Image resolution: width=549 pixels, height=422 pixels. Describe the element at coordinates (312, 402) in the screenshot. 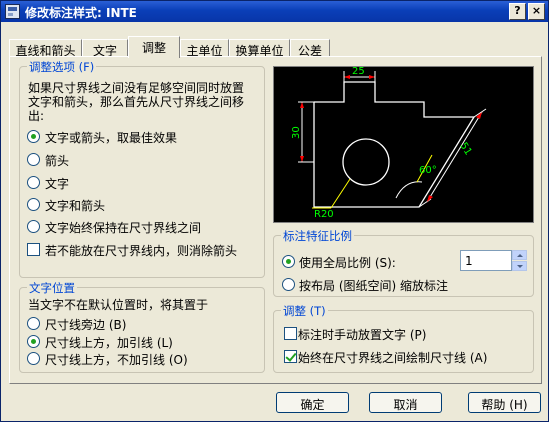

I see `ok-button: 确定` at that location.